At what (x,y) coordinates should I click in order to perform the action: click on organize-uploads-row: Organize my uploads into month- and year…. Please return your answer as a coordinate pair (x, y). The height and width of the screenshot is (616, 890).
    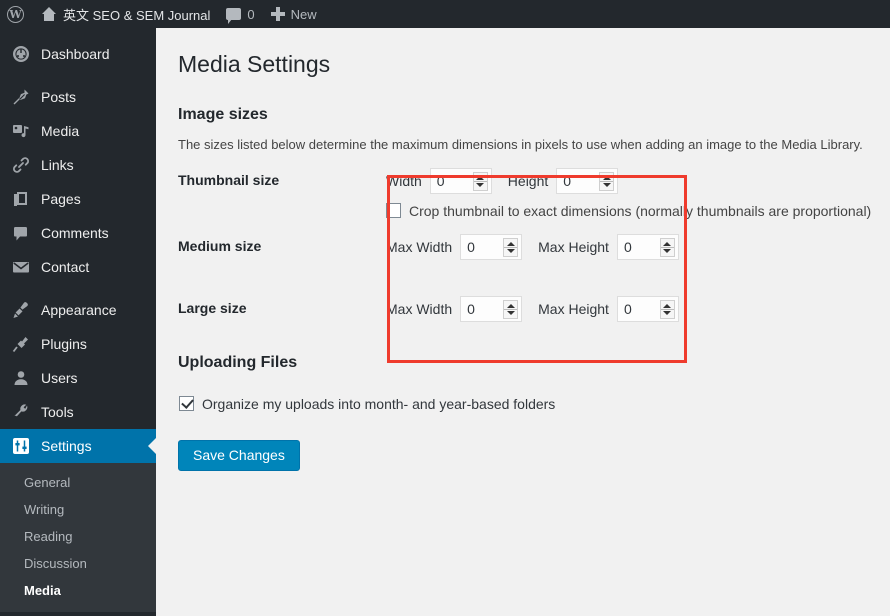
    Looking at the image, I should click on (534, 404).